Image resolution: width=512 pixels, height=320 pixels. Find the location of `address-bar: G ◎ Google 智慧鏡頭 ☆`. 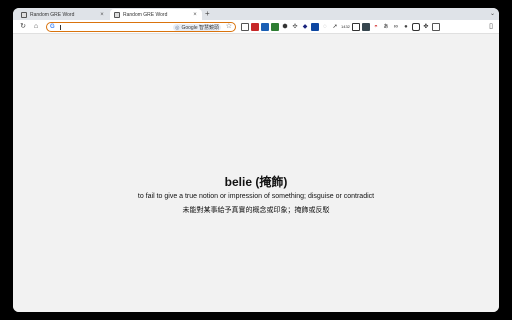

address-bar: G ◎ Google 智慧鏡頭 ☆ is located at coordinates (141, 27).